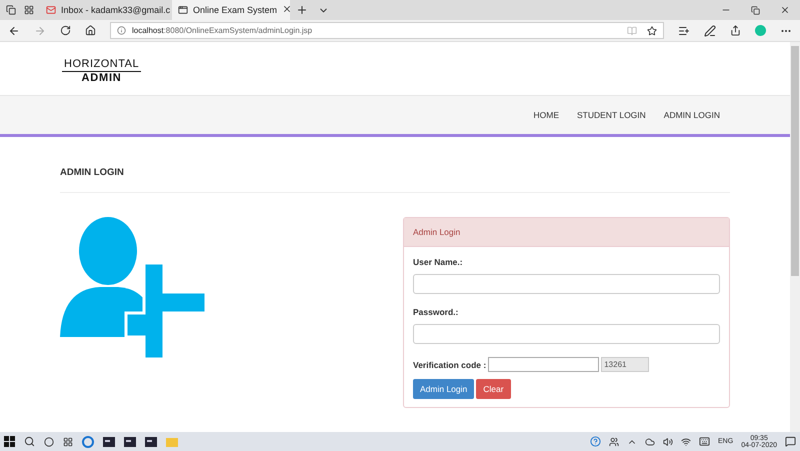 The height and width of the screenshot is (451, 800). I want to click on share-icon, so click(735, 30).